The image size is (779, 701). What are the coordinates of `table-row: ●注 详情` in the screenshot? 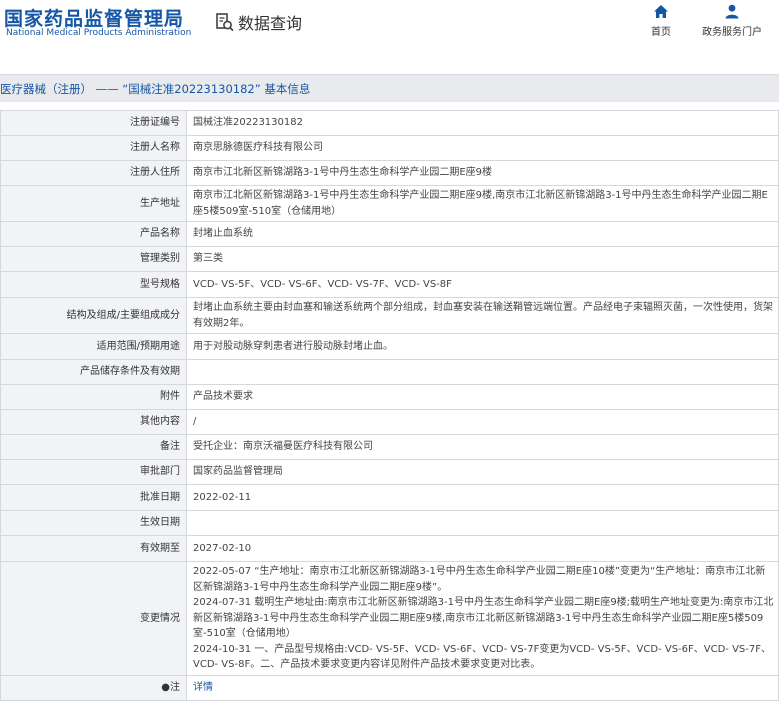 It's located at (389, 687).